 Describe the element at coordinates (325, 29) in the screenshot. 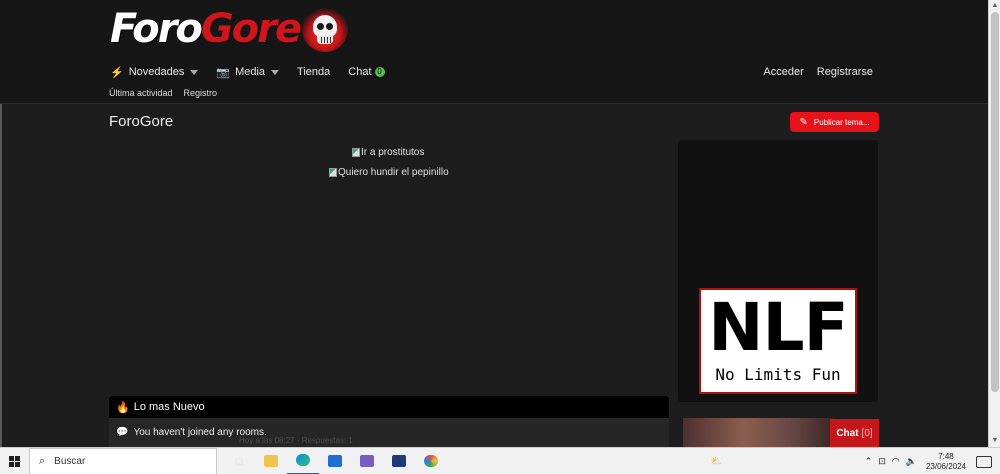

I see `skull-icon` at that location.